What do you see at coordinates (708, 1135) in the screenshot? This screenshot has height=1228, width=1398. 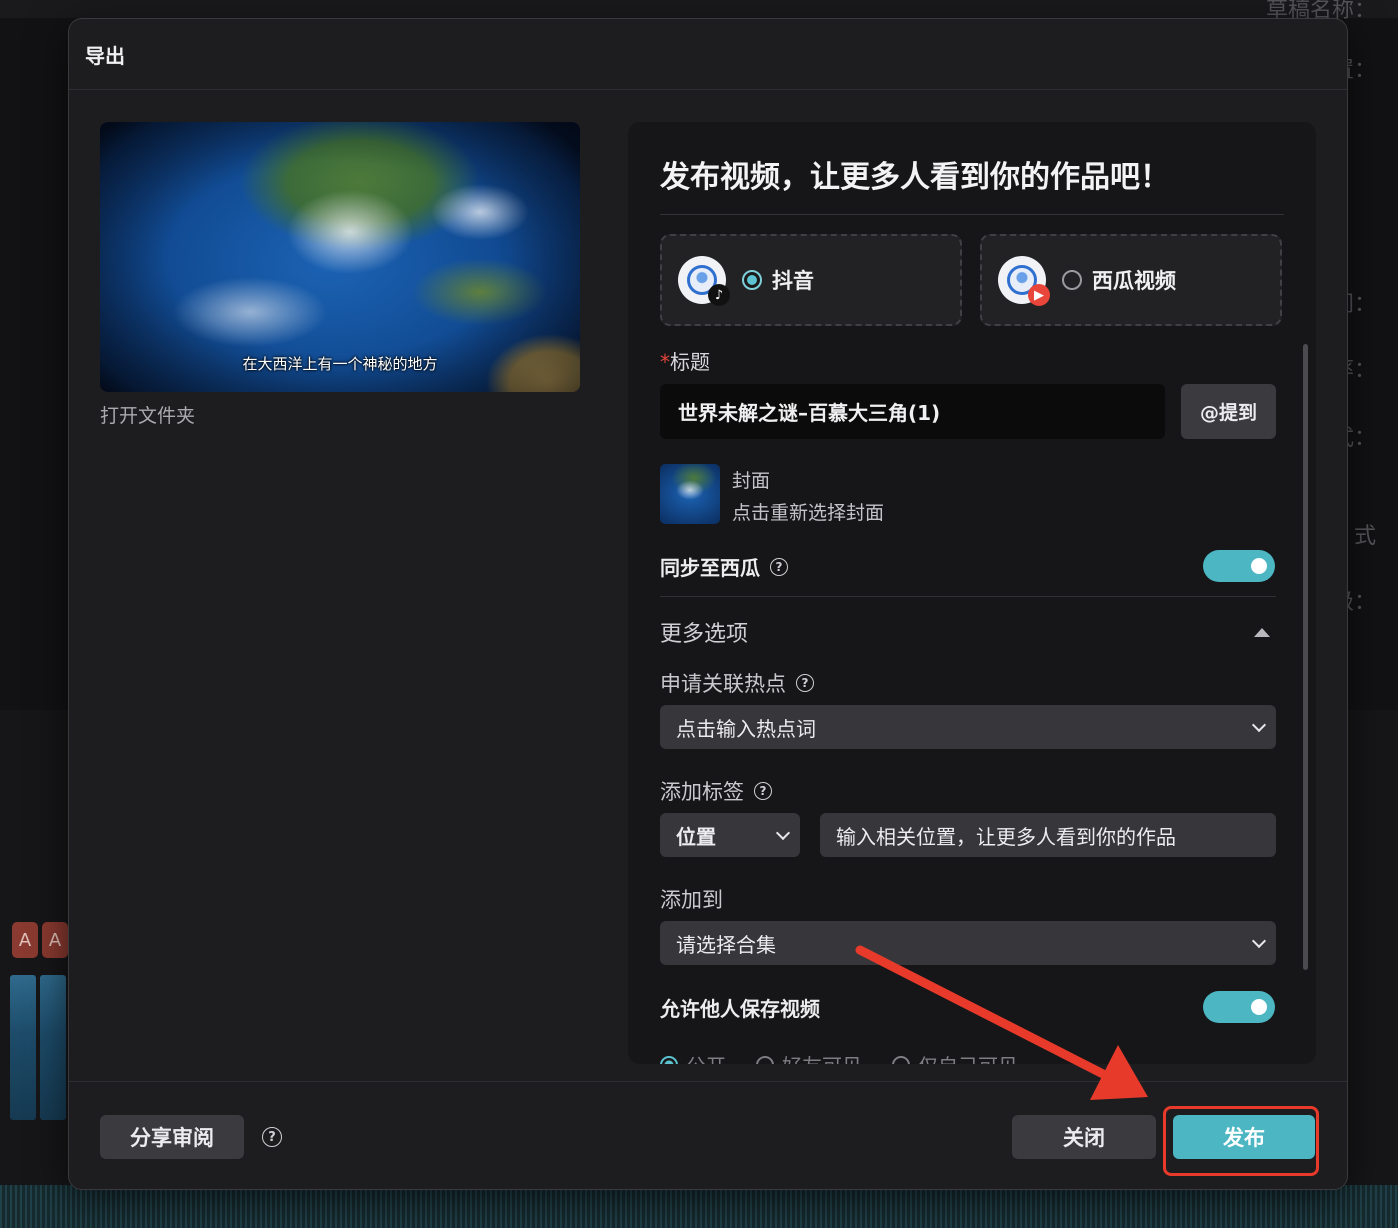 I see `dialog-footer: 分享审阅 ? 关闭 发布` at bounding box center [708, 1135].